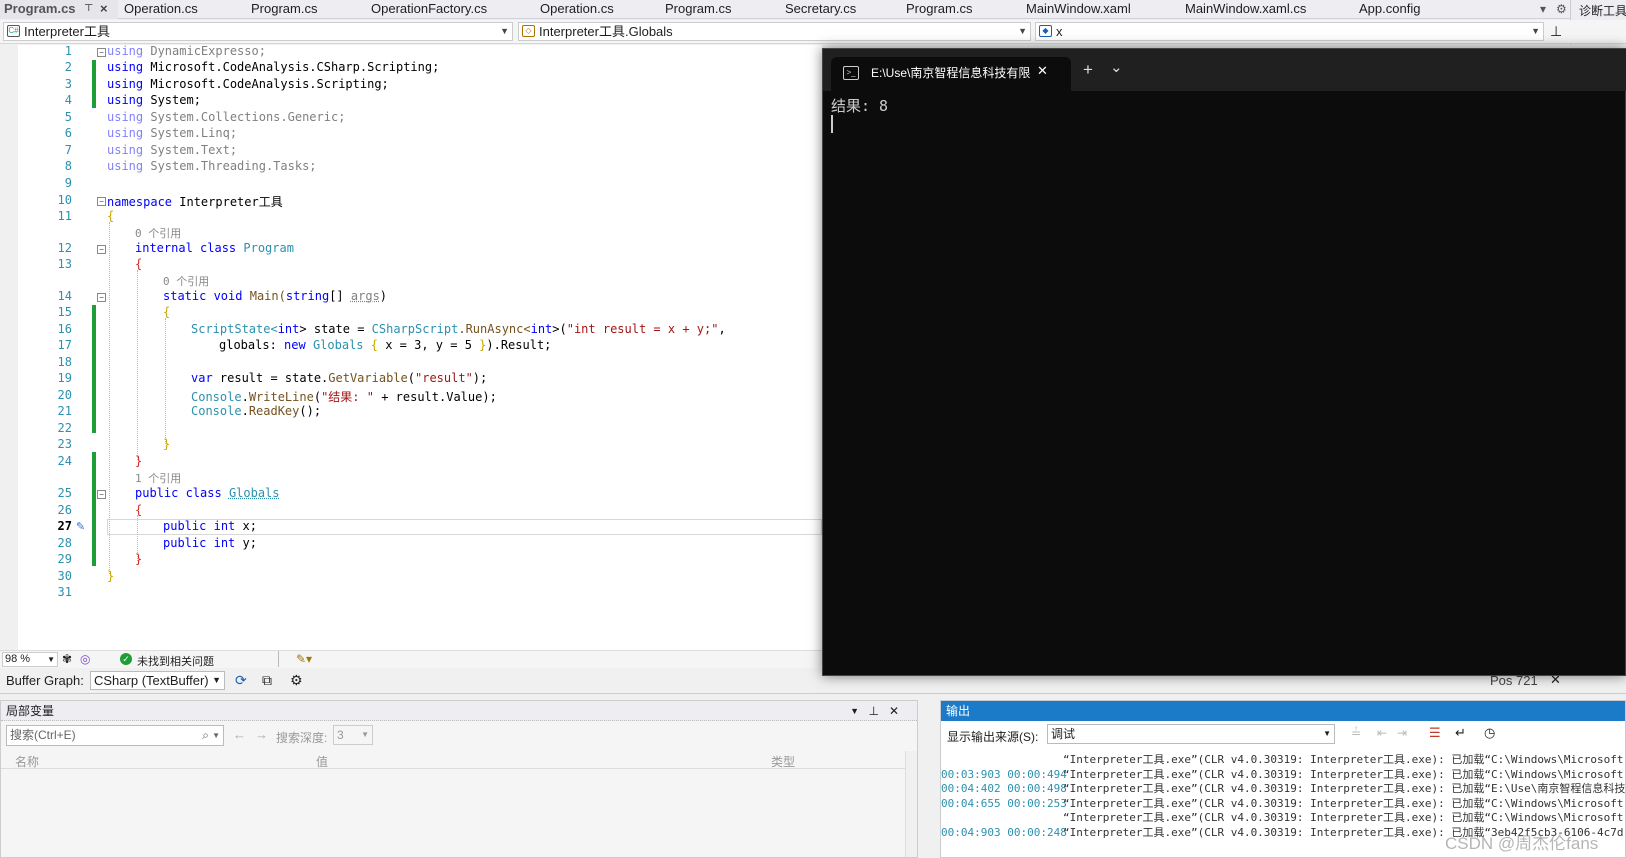 This screenshot has width=1626, height=858. Describe the element at coordinates (1289, 31) in the screenshot. I see `member-dropdown: ◆ x ▼` at that location.